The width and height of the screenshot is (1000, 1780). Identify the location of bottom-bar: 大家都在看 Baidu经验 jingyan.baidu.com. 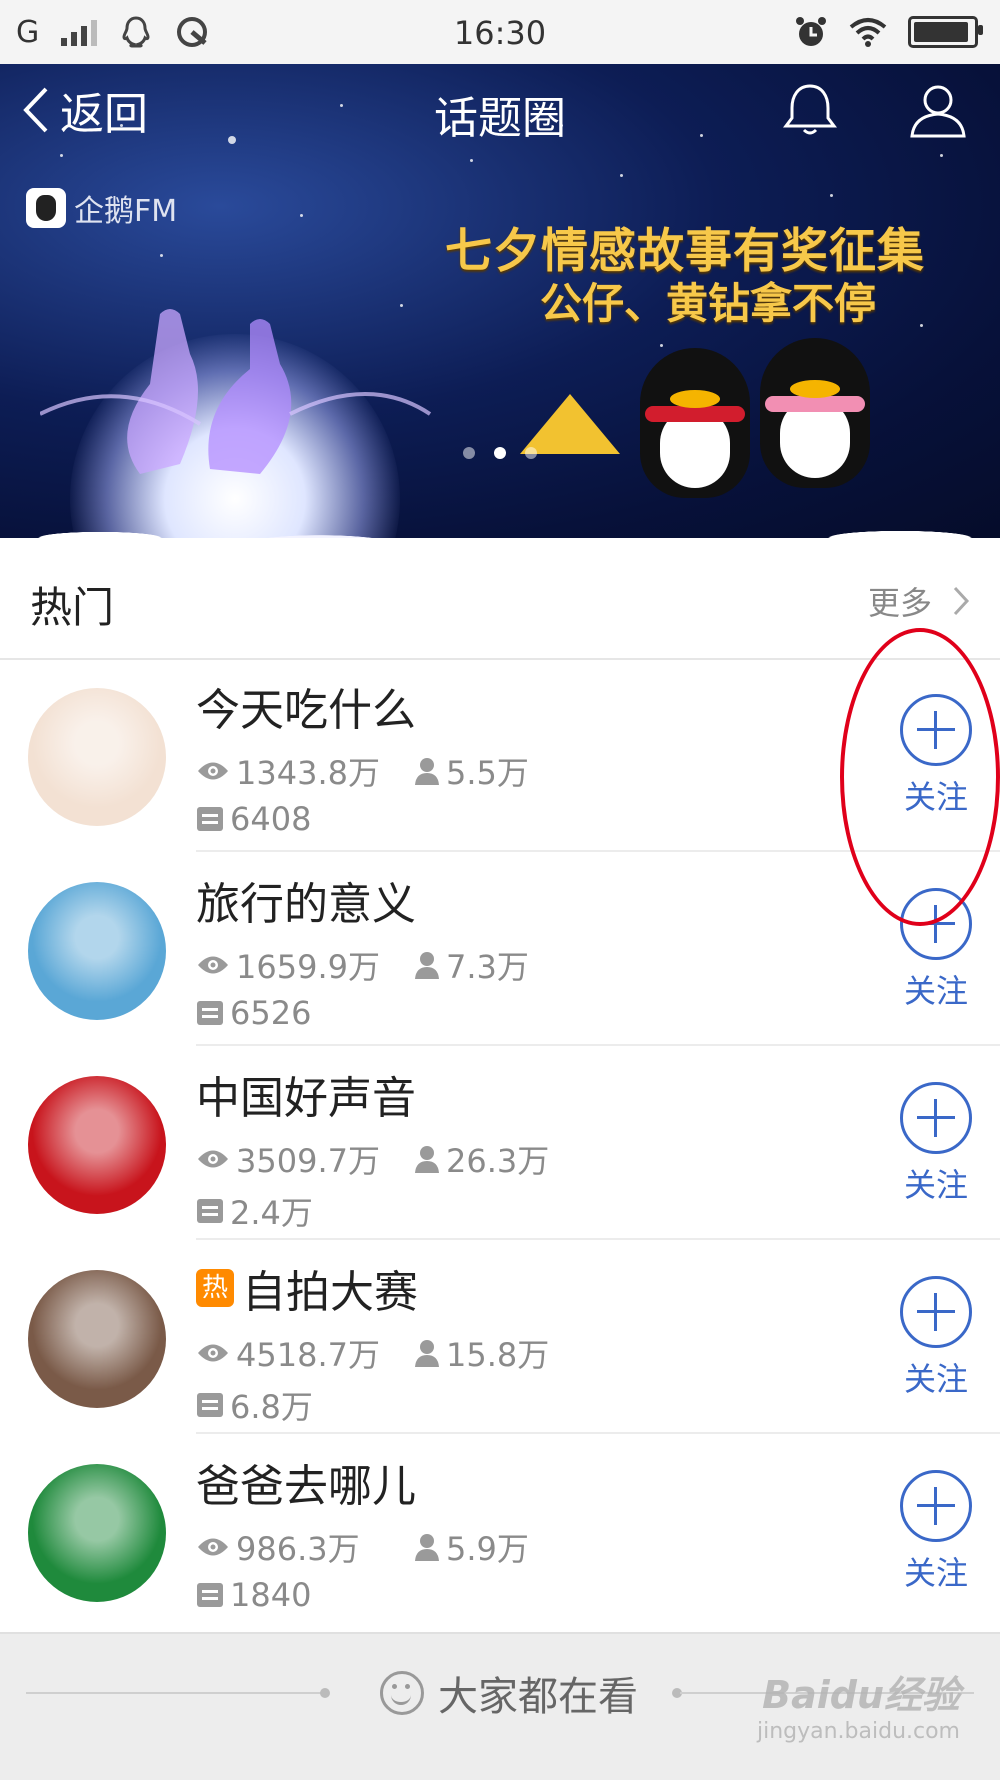
(500, 1706).